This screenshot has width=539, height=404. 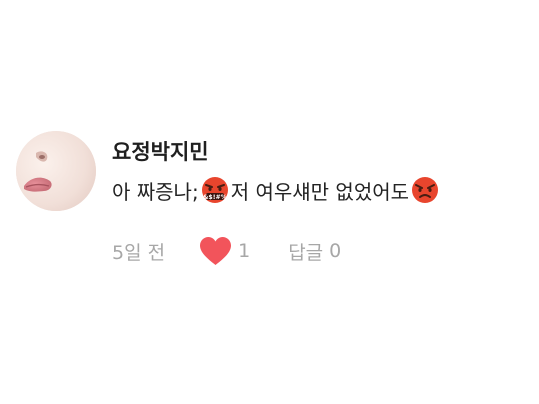 I want to click on reply-label: 답글, so click(x=306, y=252).